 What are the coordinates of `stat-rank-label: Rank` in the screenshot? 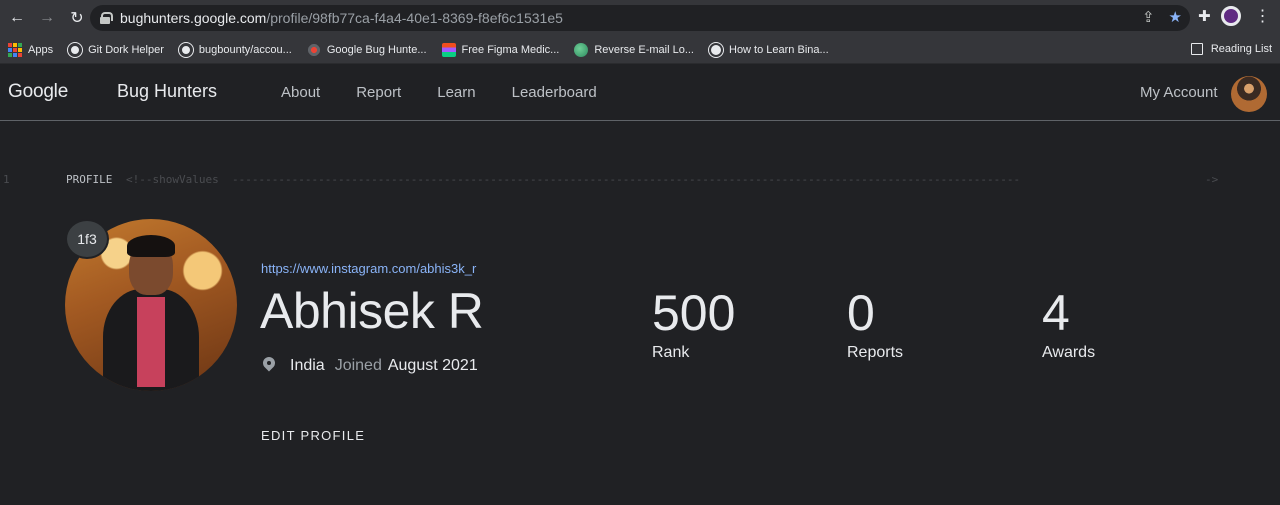 It's located at (671, 352).